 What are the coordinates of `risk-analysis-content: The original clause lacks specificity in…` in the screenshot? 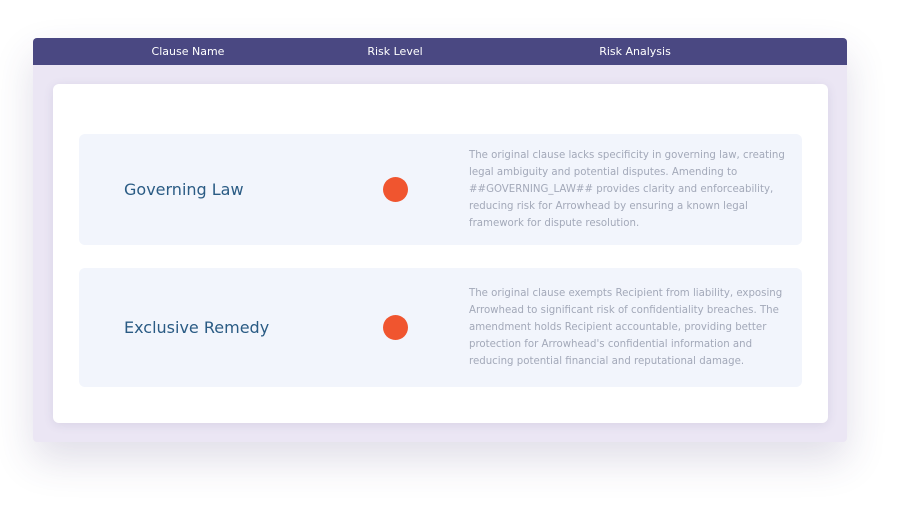 It's located at (627, 189).